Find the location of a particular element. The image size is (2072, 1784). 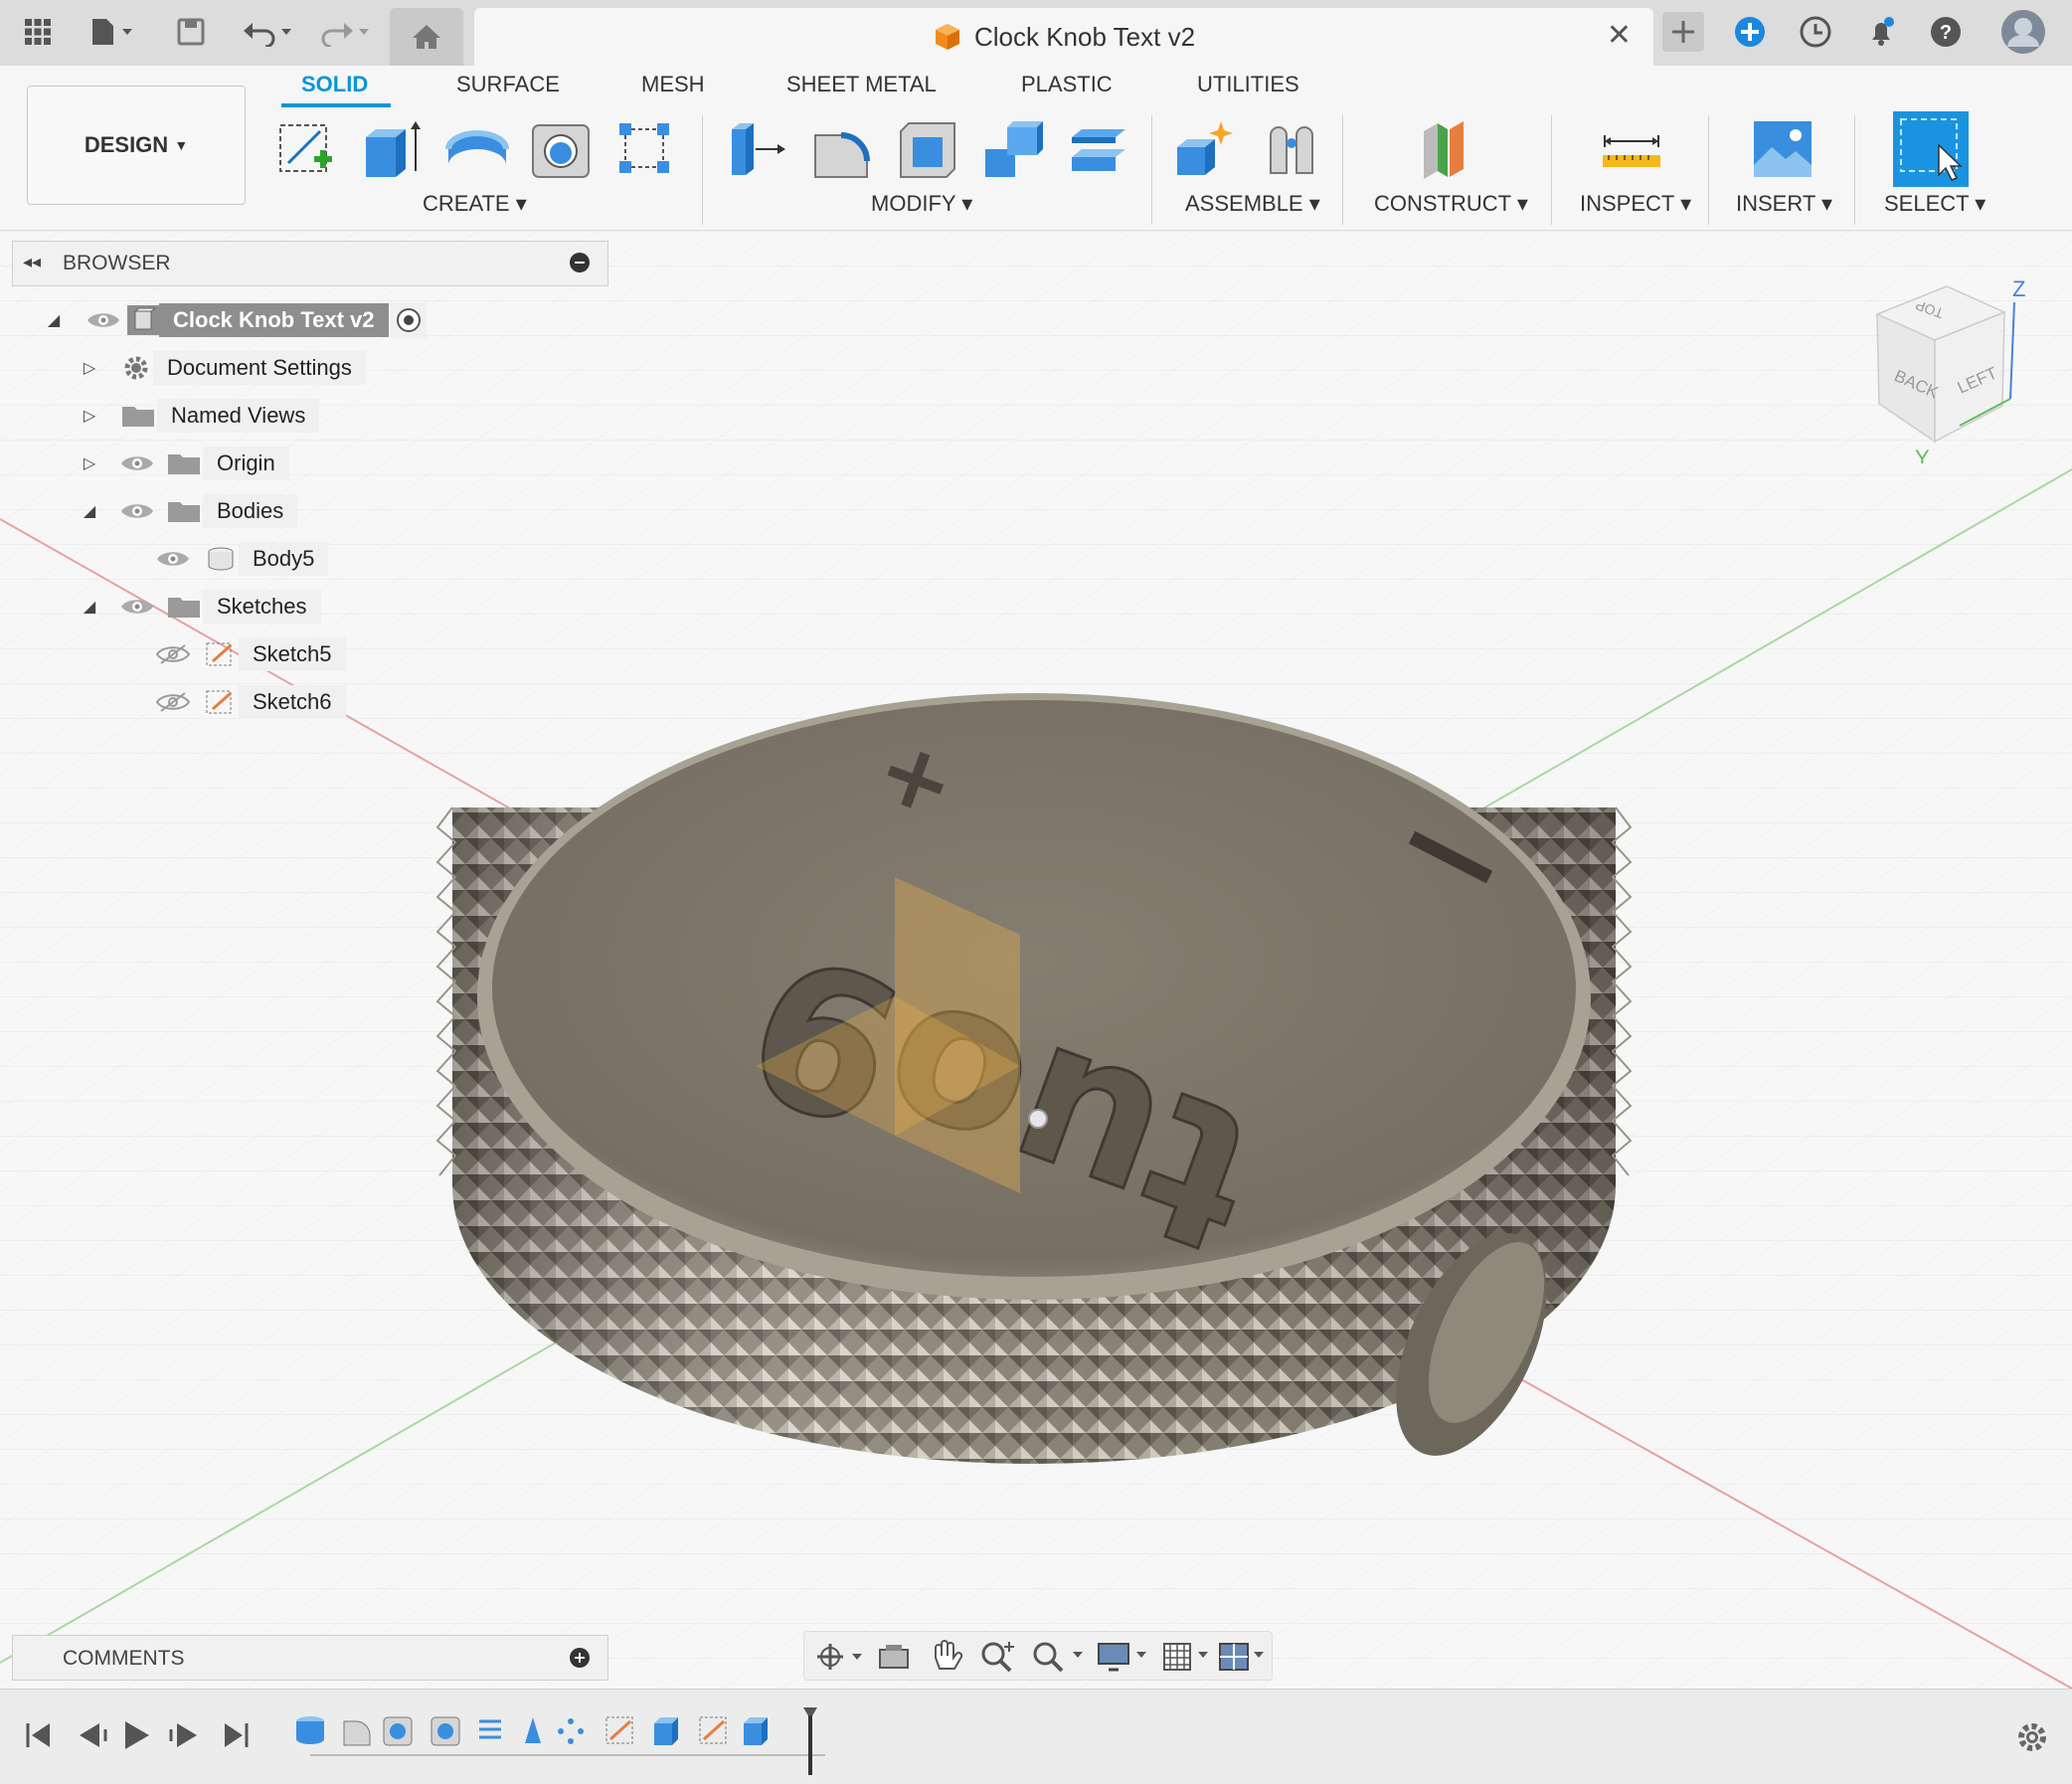

hole-icon is located at coordinates (562, 150).